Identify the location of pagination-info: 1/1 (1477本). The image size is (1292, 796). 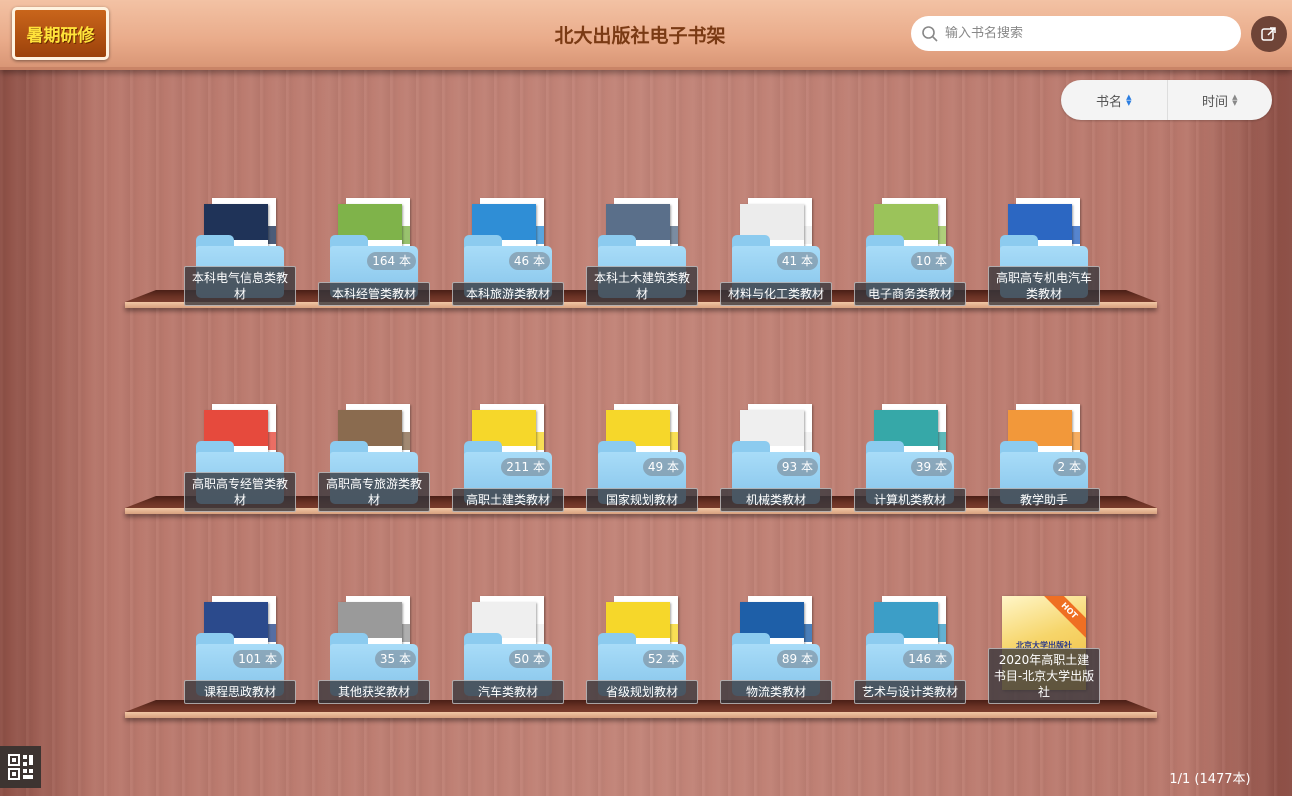
(1210, 779).